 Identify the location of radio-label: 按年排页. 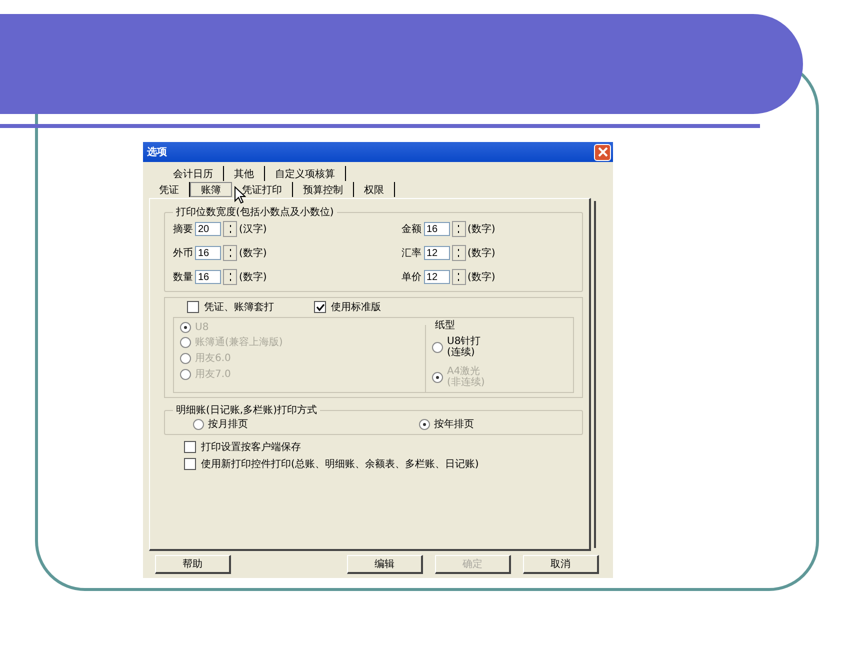
(454, 424).